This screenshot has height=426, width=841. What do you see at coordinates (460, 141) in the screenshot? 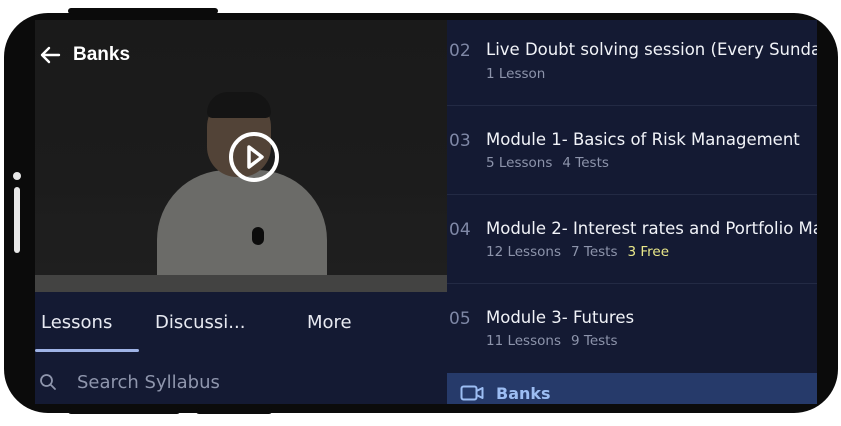
I see `module-number: 03` at bounding box center [460, 141].